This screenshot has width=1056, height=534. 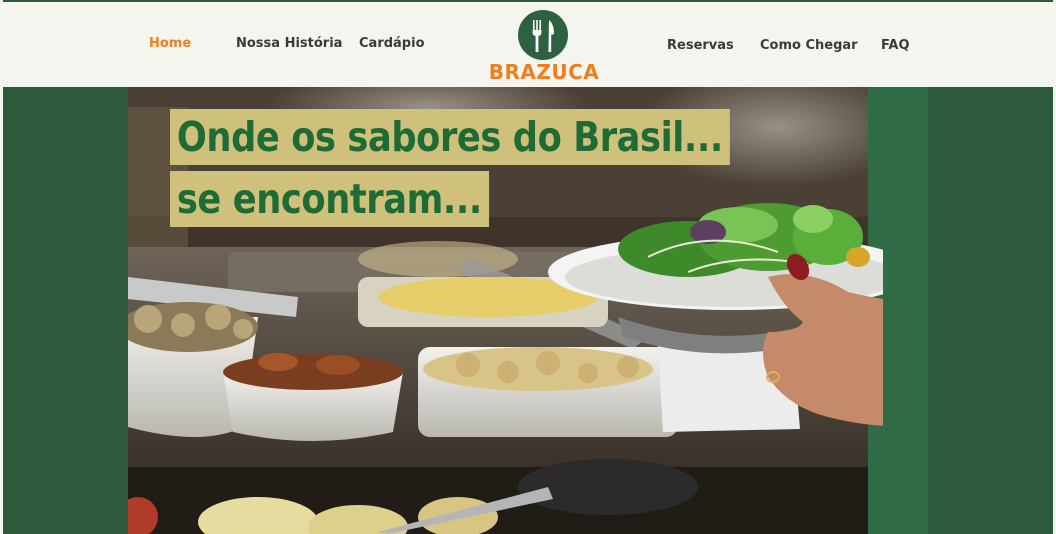 I want to click on nav-faq: FAQ, so click(x=895, y=45).